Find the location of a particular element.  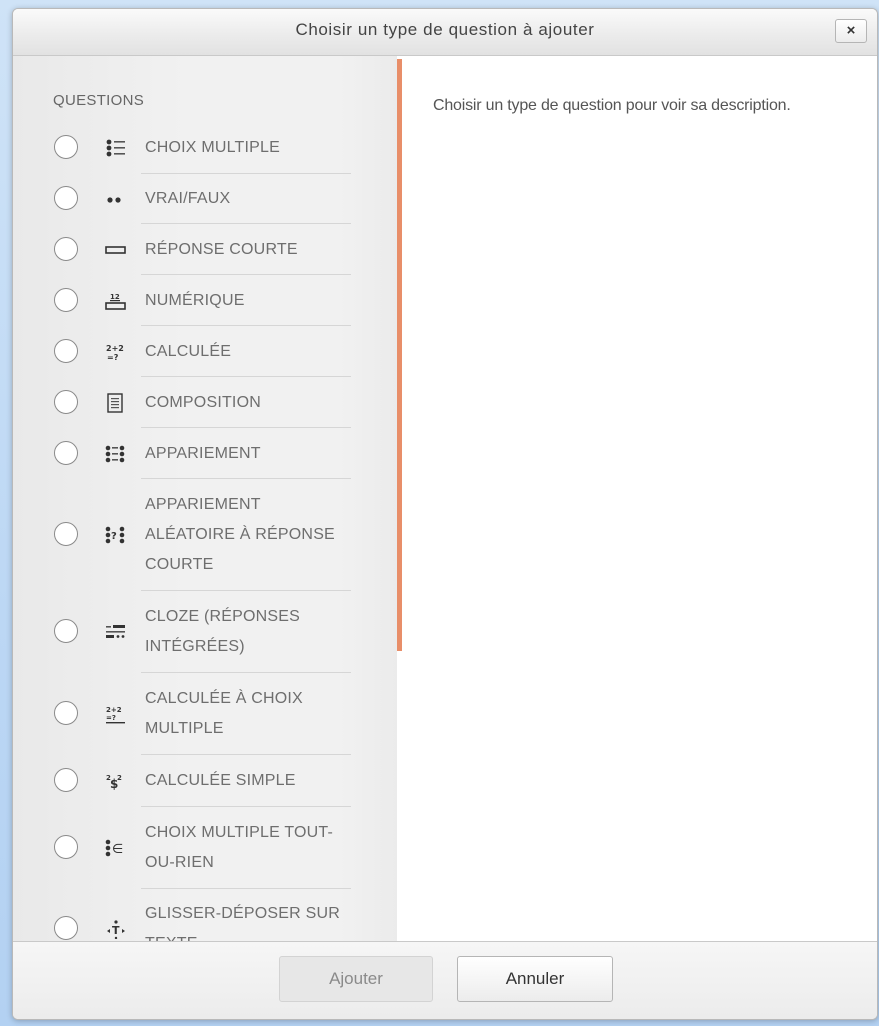

svg-text: T is located at coordinates (116, 930).